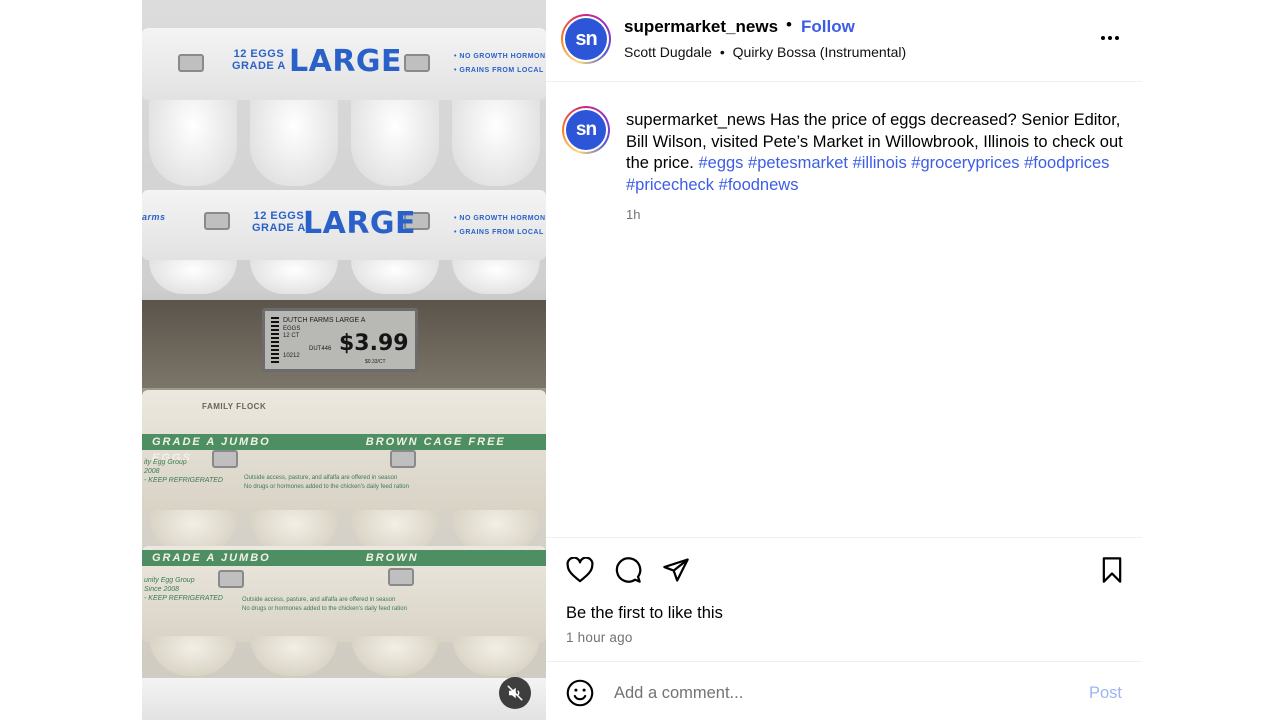 The height and width of the screenshot is (720, 1280). Describe the element at coordinates (291, 336) in the screenshot. I see `price-tag-line: 12 CT` at that location.